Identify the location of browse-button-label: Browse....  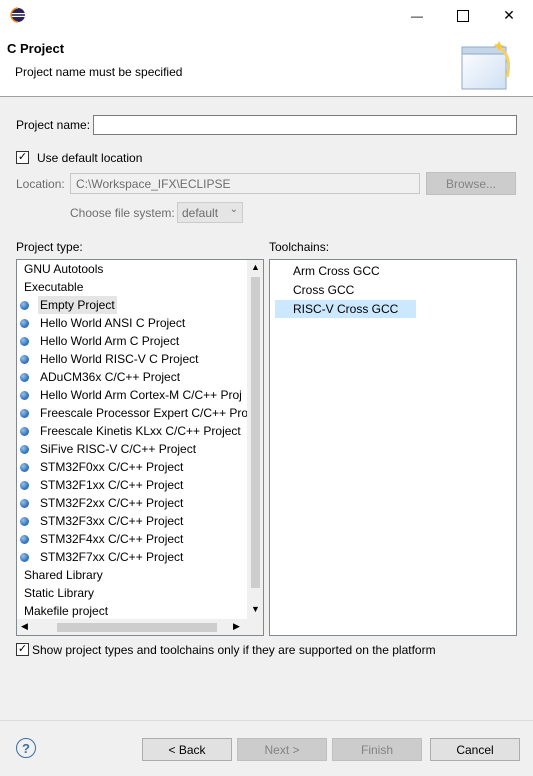
(470, 183).